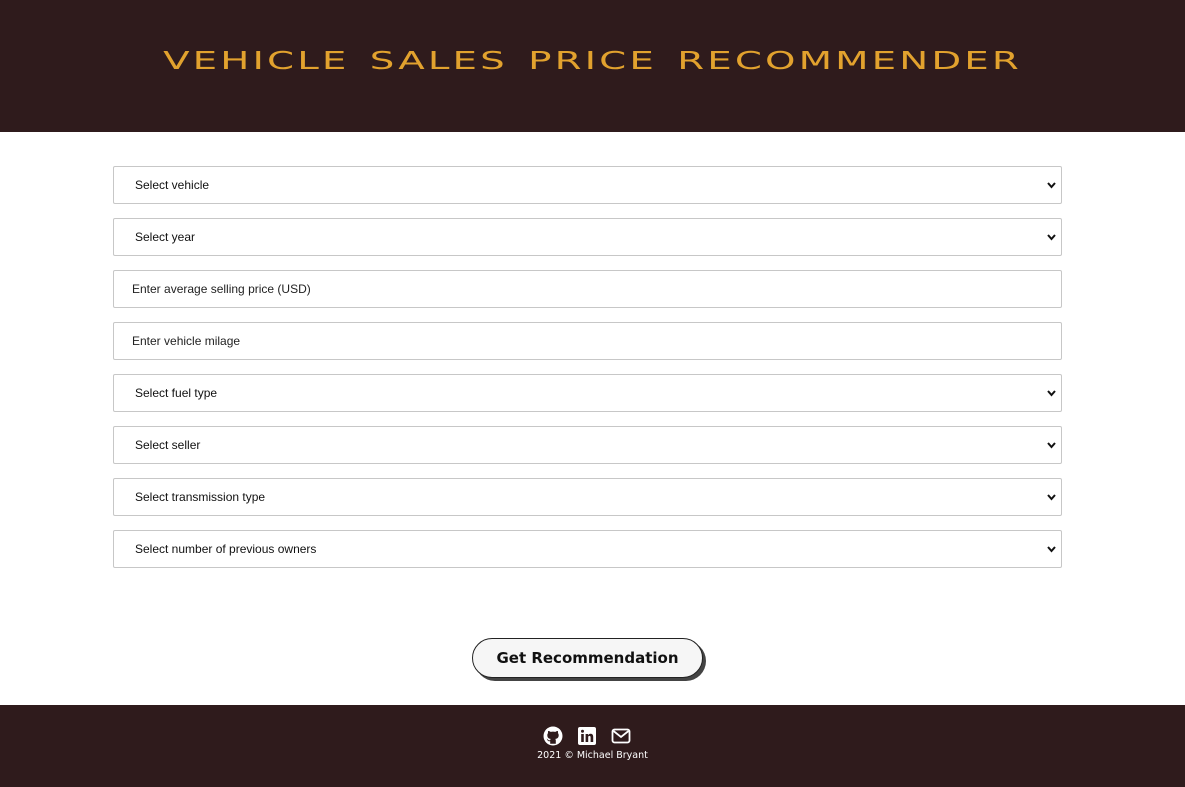  I want to click on github-icon, so click(553, 736).